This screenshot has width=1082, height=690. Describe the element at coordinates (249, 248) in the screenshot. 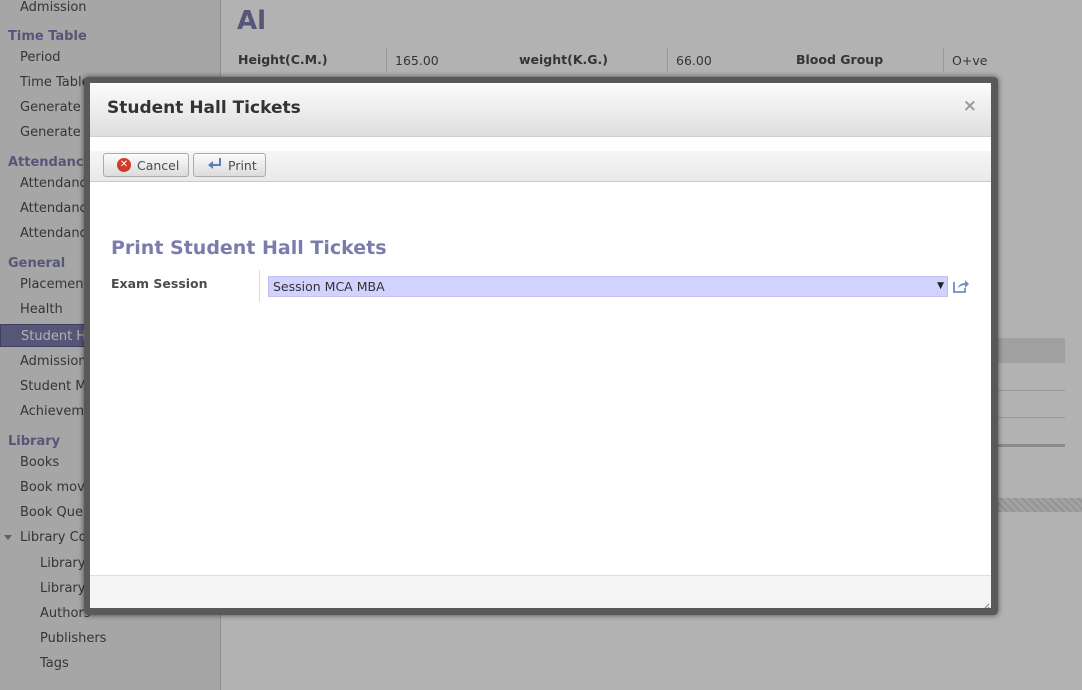

I see `form-title: Print Student Hall Tickets` at that location.